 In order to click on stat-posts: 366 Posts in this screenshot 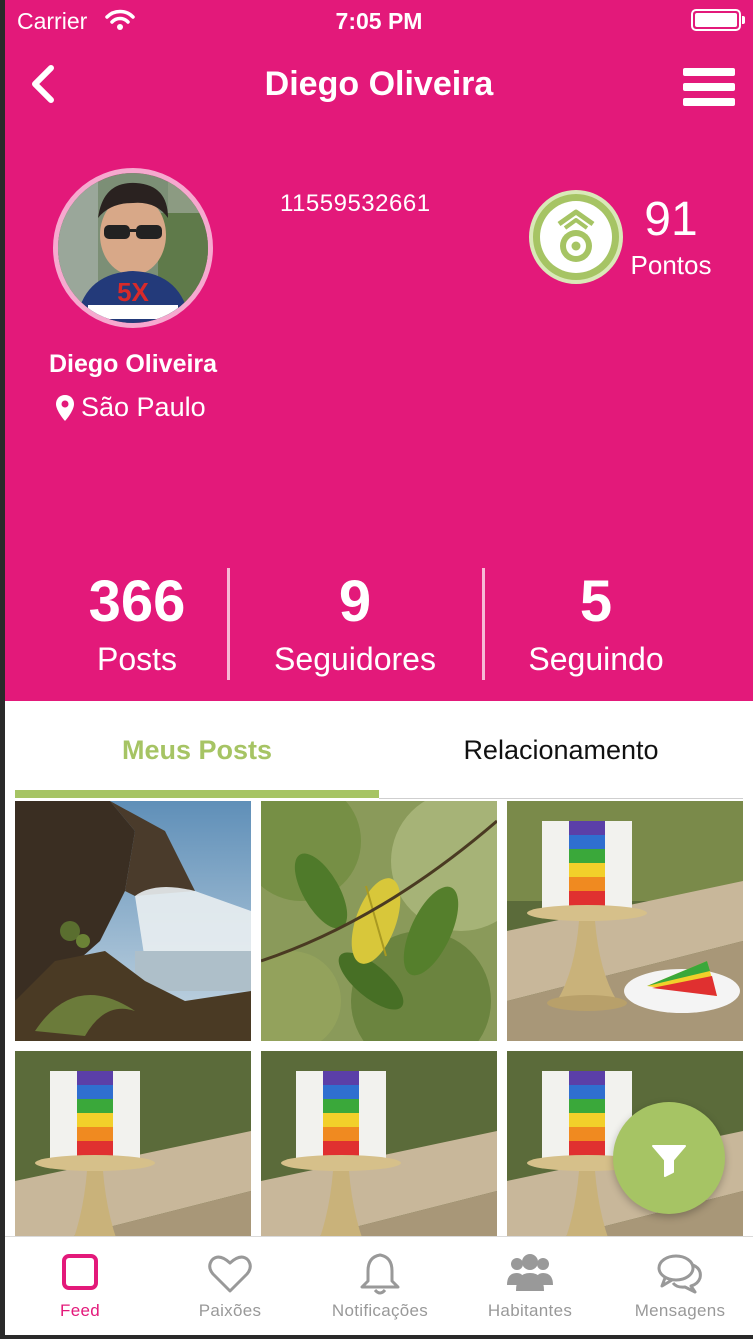, I will do `click(137, 625)`.